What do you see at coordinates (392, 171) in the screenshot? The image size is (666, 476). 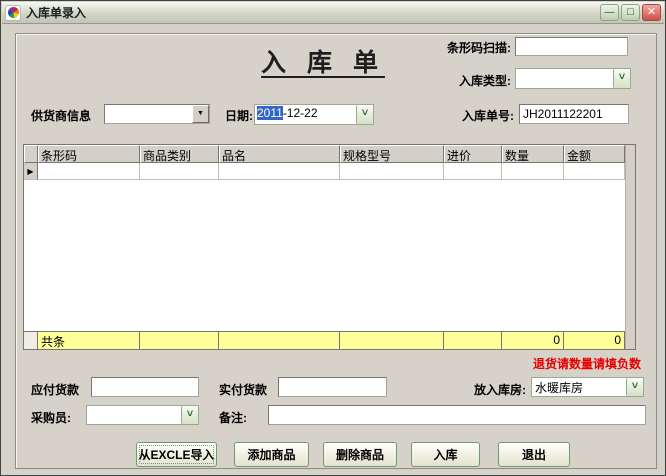 I see `grid-cell-spec` at bounding box center [392, 171].